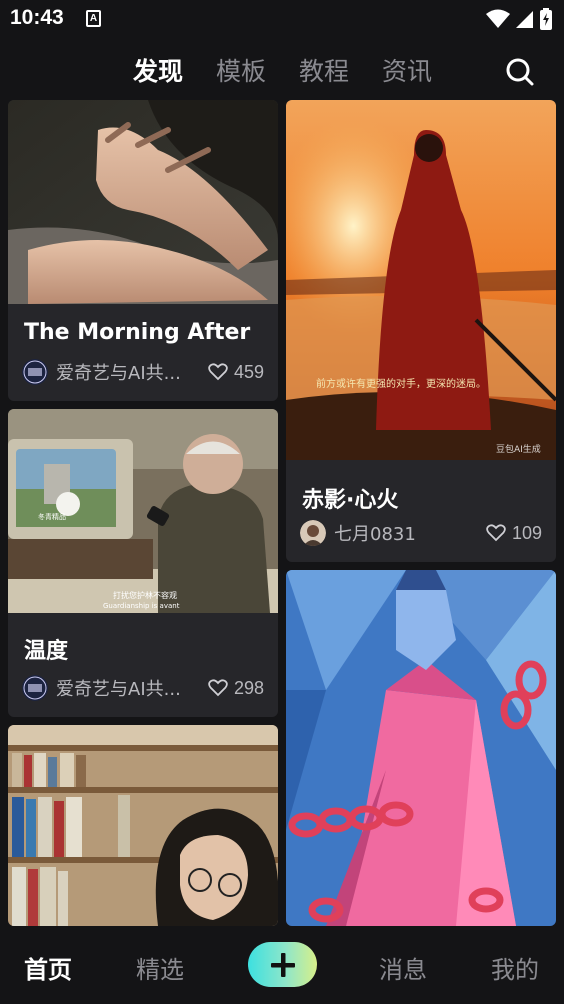 This screenshot has height=1004, width=564. Describe the element at coordinates (403, 967) in the screenshot. I see `nav-messages: 消息` at that location.